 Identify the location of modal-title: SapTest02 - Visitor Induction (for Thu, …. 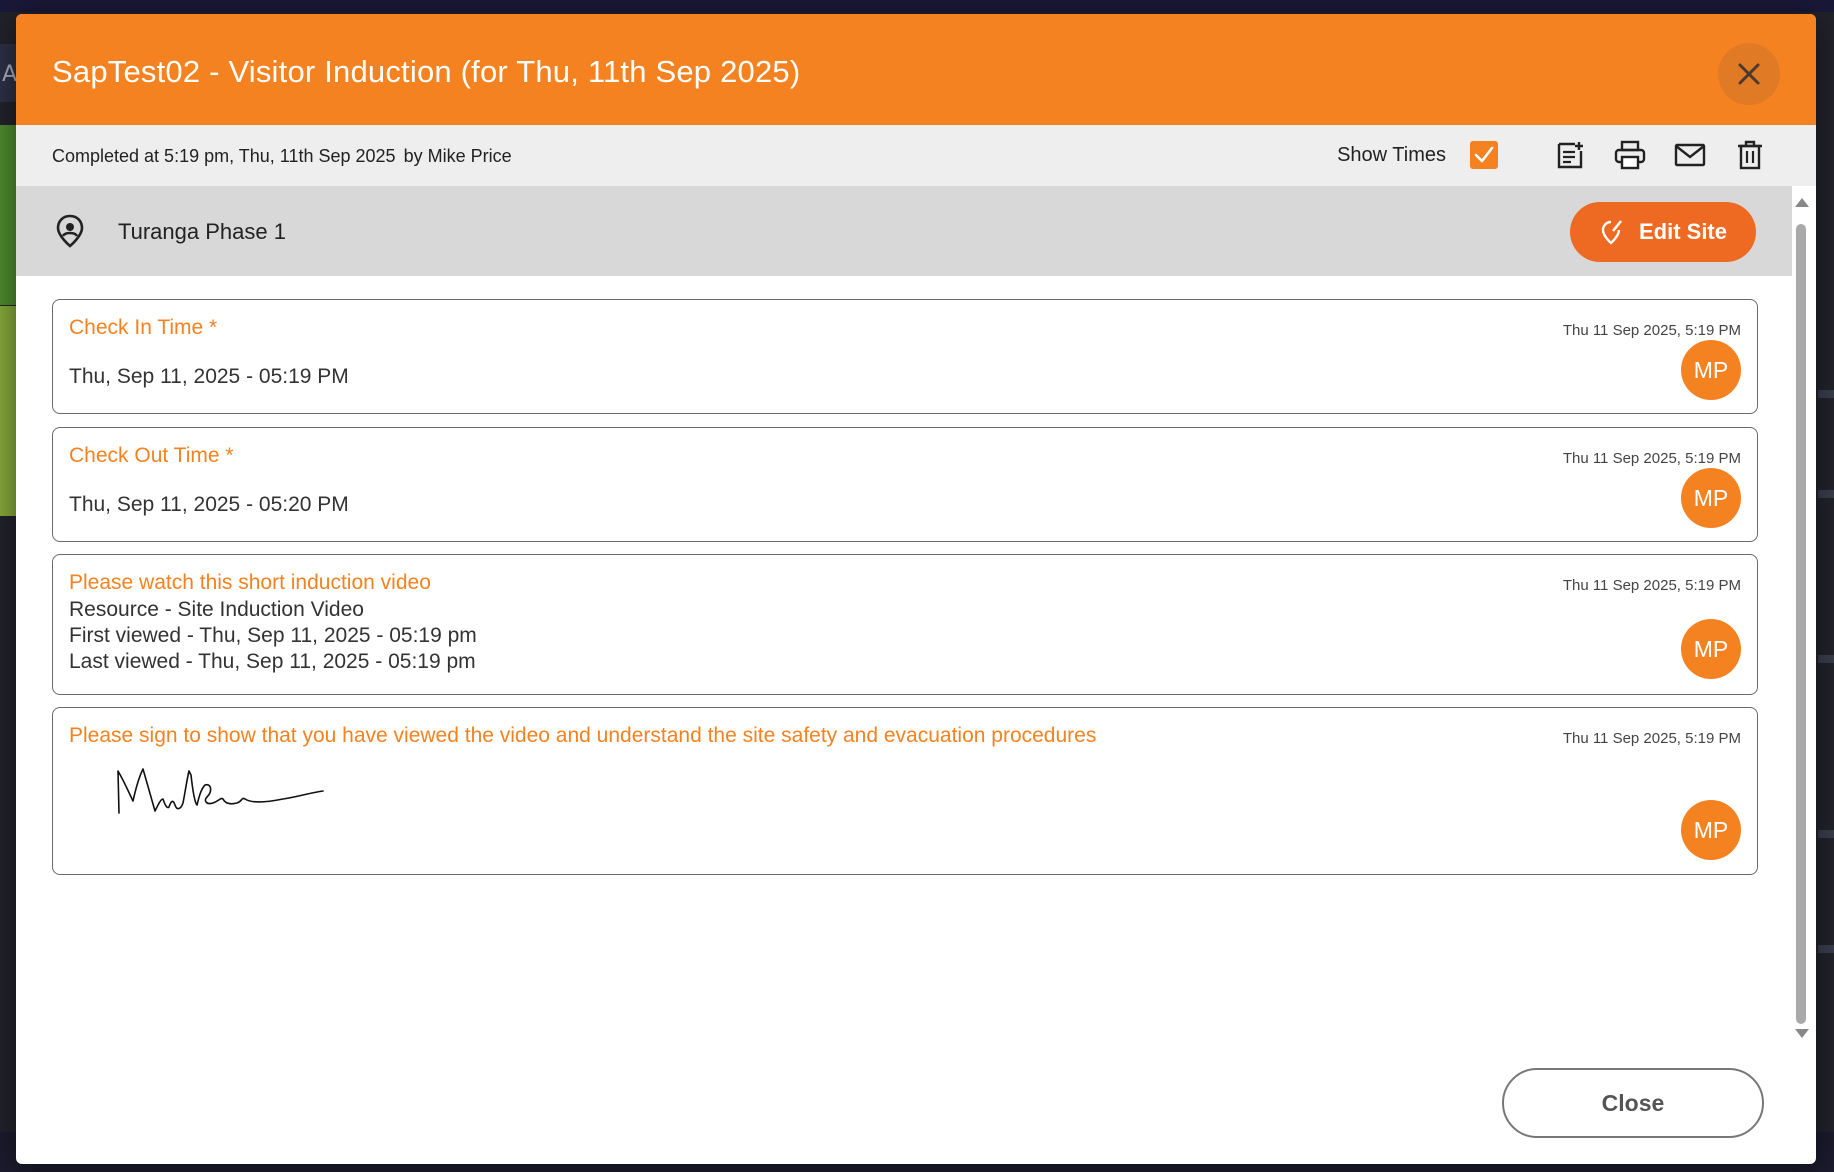
(426, 71).